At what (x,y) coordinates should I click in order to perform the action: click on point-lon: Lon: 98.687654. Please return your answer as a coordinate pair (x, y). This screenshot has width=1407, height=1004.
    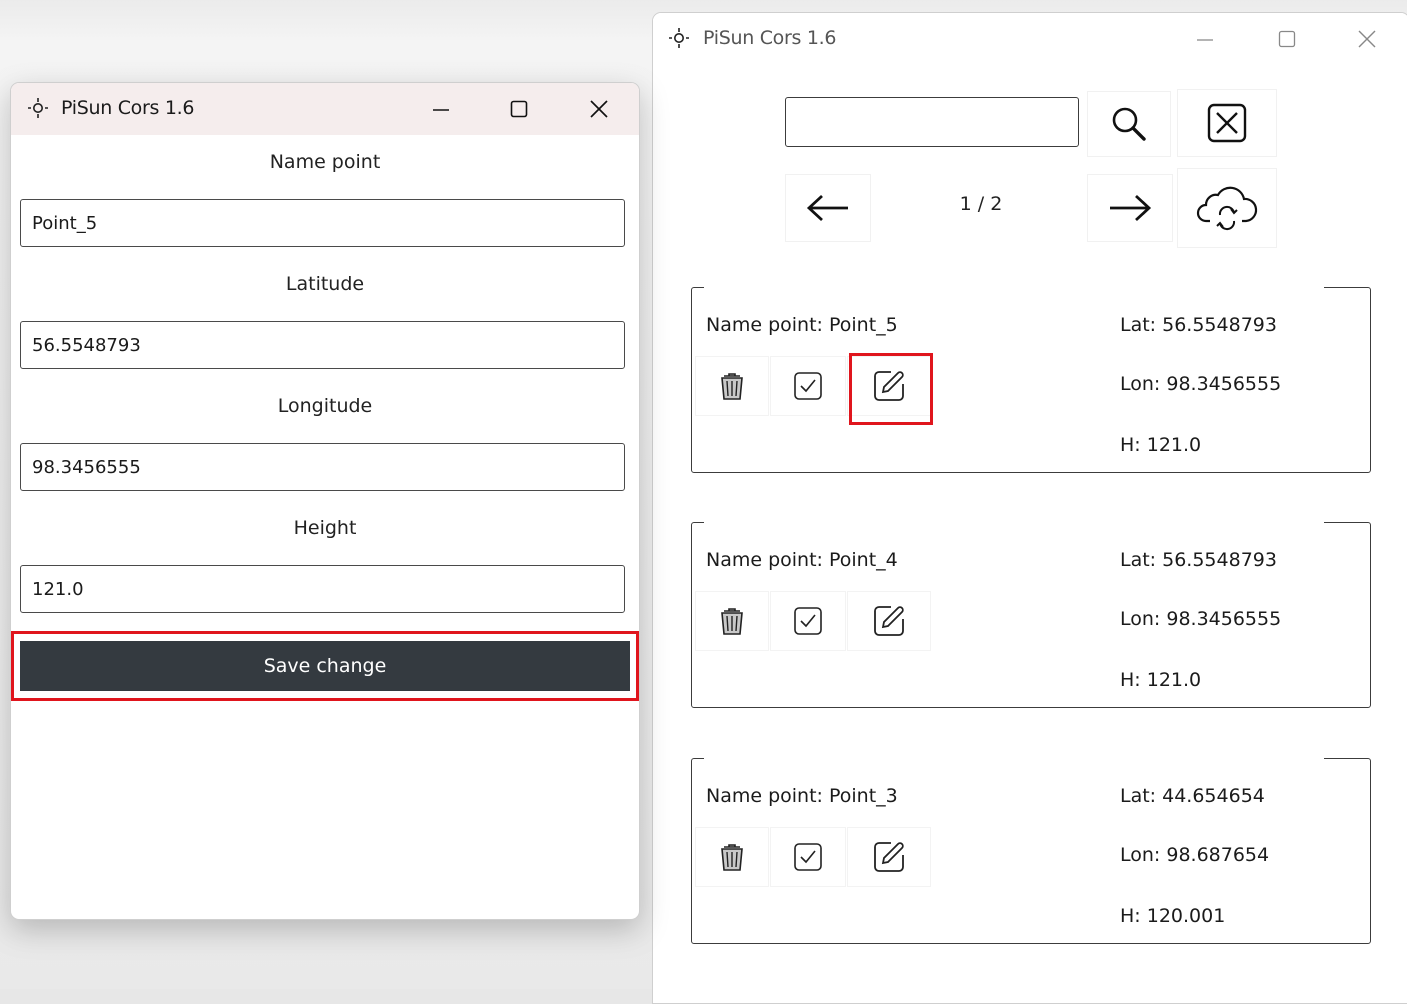
    Looking at the image, I should click on (1195, 855).